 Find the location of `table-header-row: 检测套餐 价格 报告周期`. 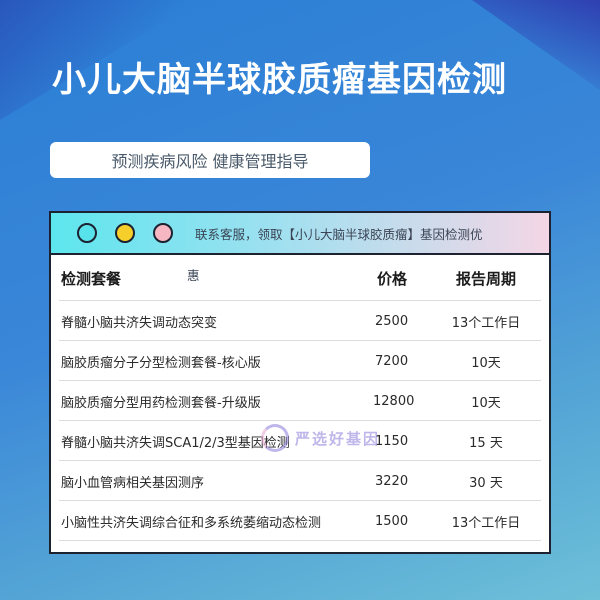

table-header-row: 检测套餐 价格 报告周期 is located at coordinates (300, 278).